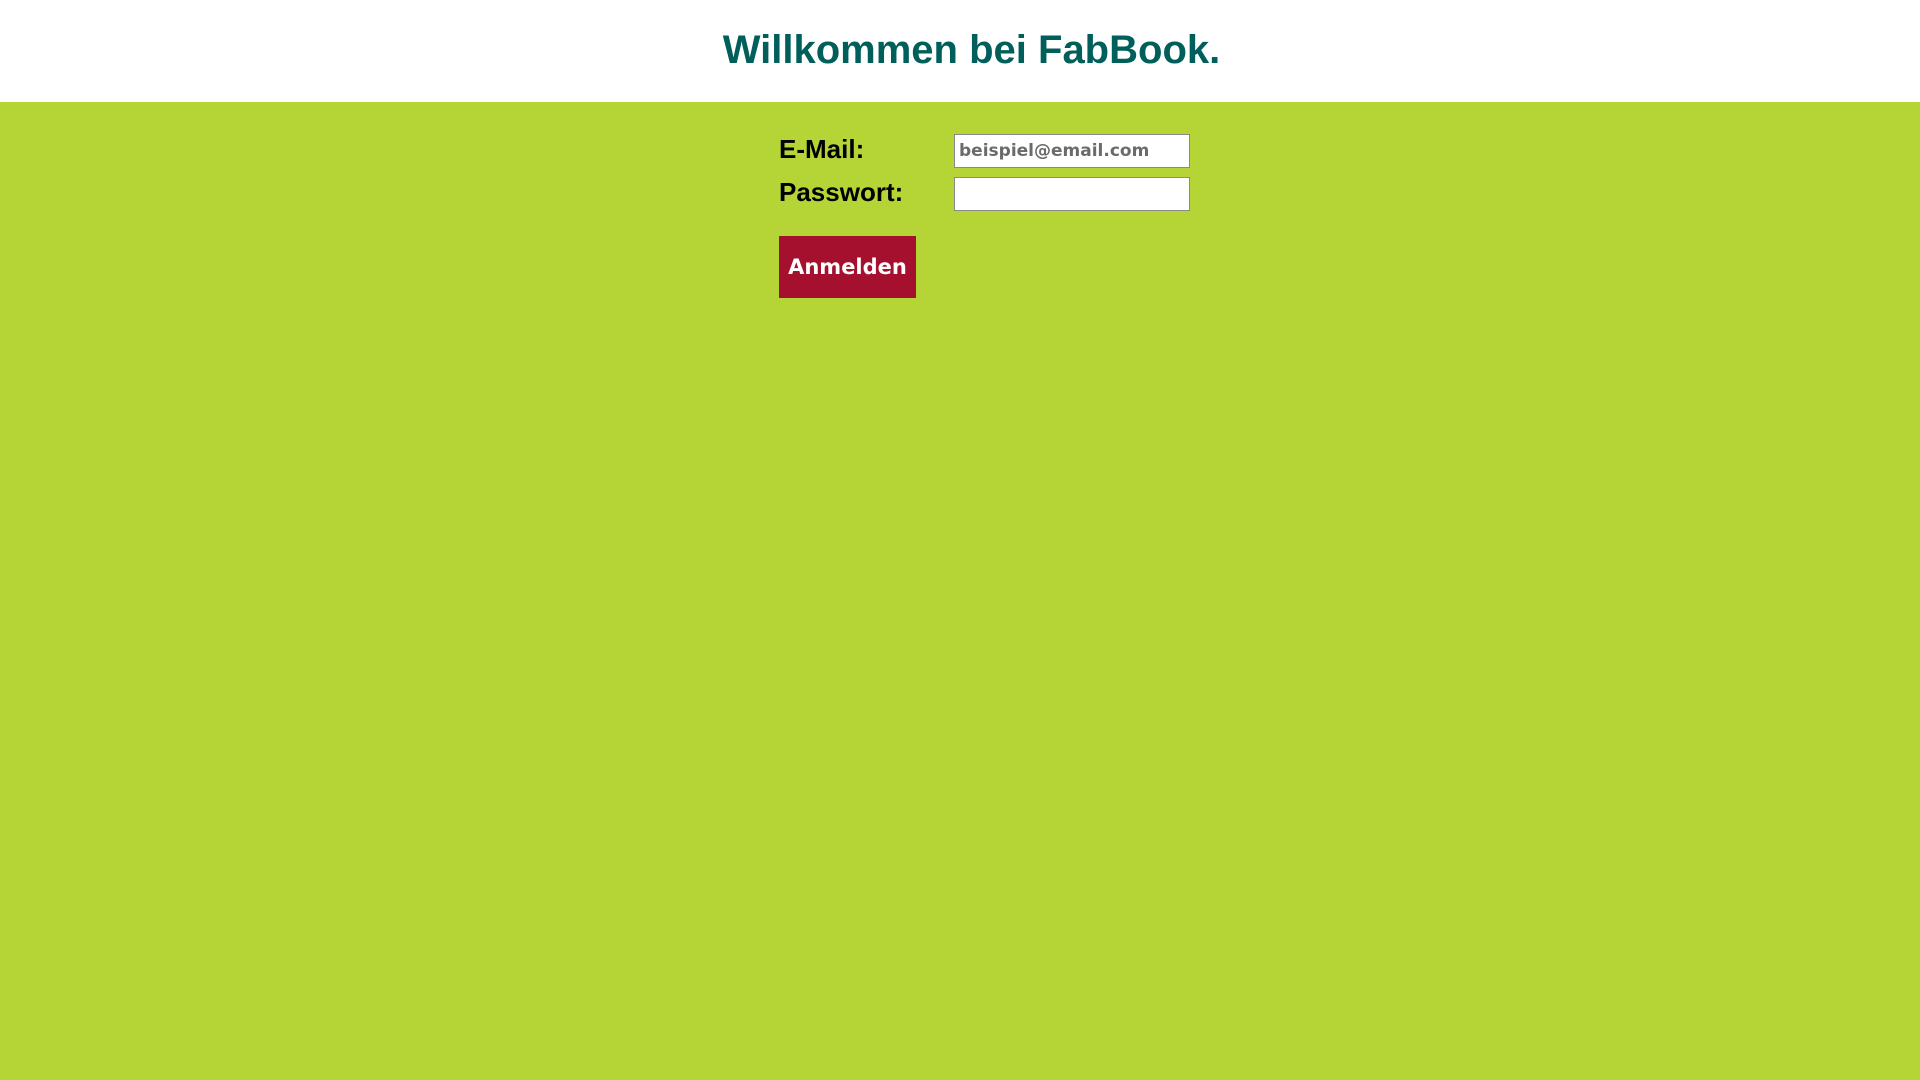 The width and height of the screenshot is (1920, 1080). What do you see at coordinates (822, 149) in the screenshot?
I see `email-label: E-Mail:` at bounding box center [822, 149].